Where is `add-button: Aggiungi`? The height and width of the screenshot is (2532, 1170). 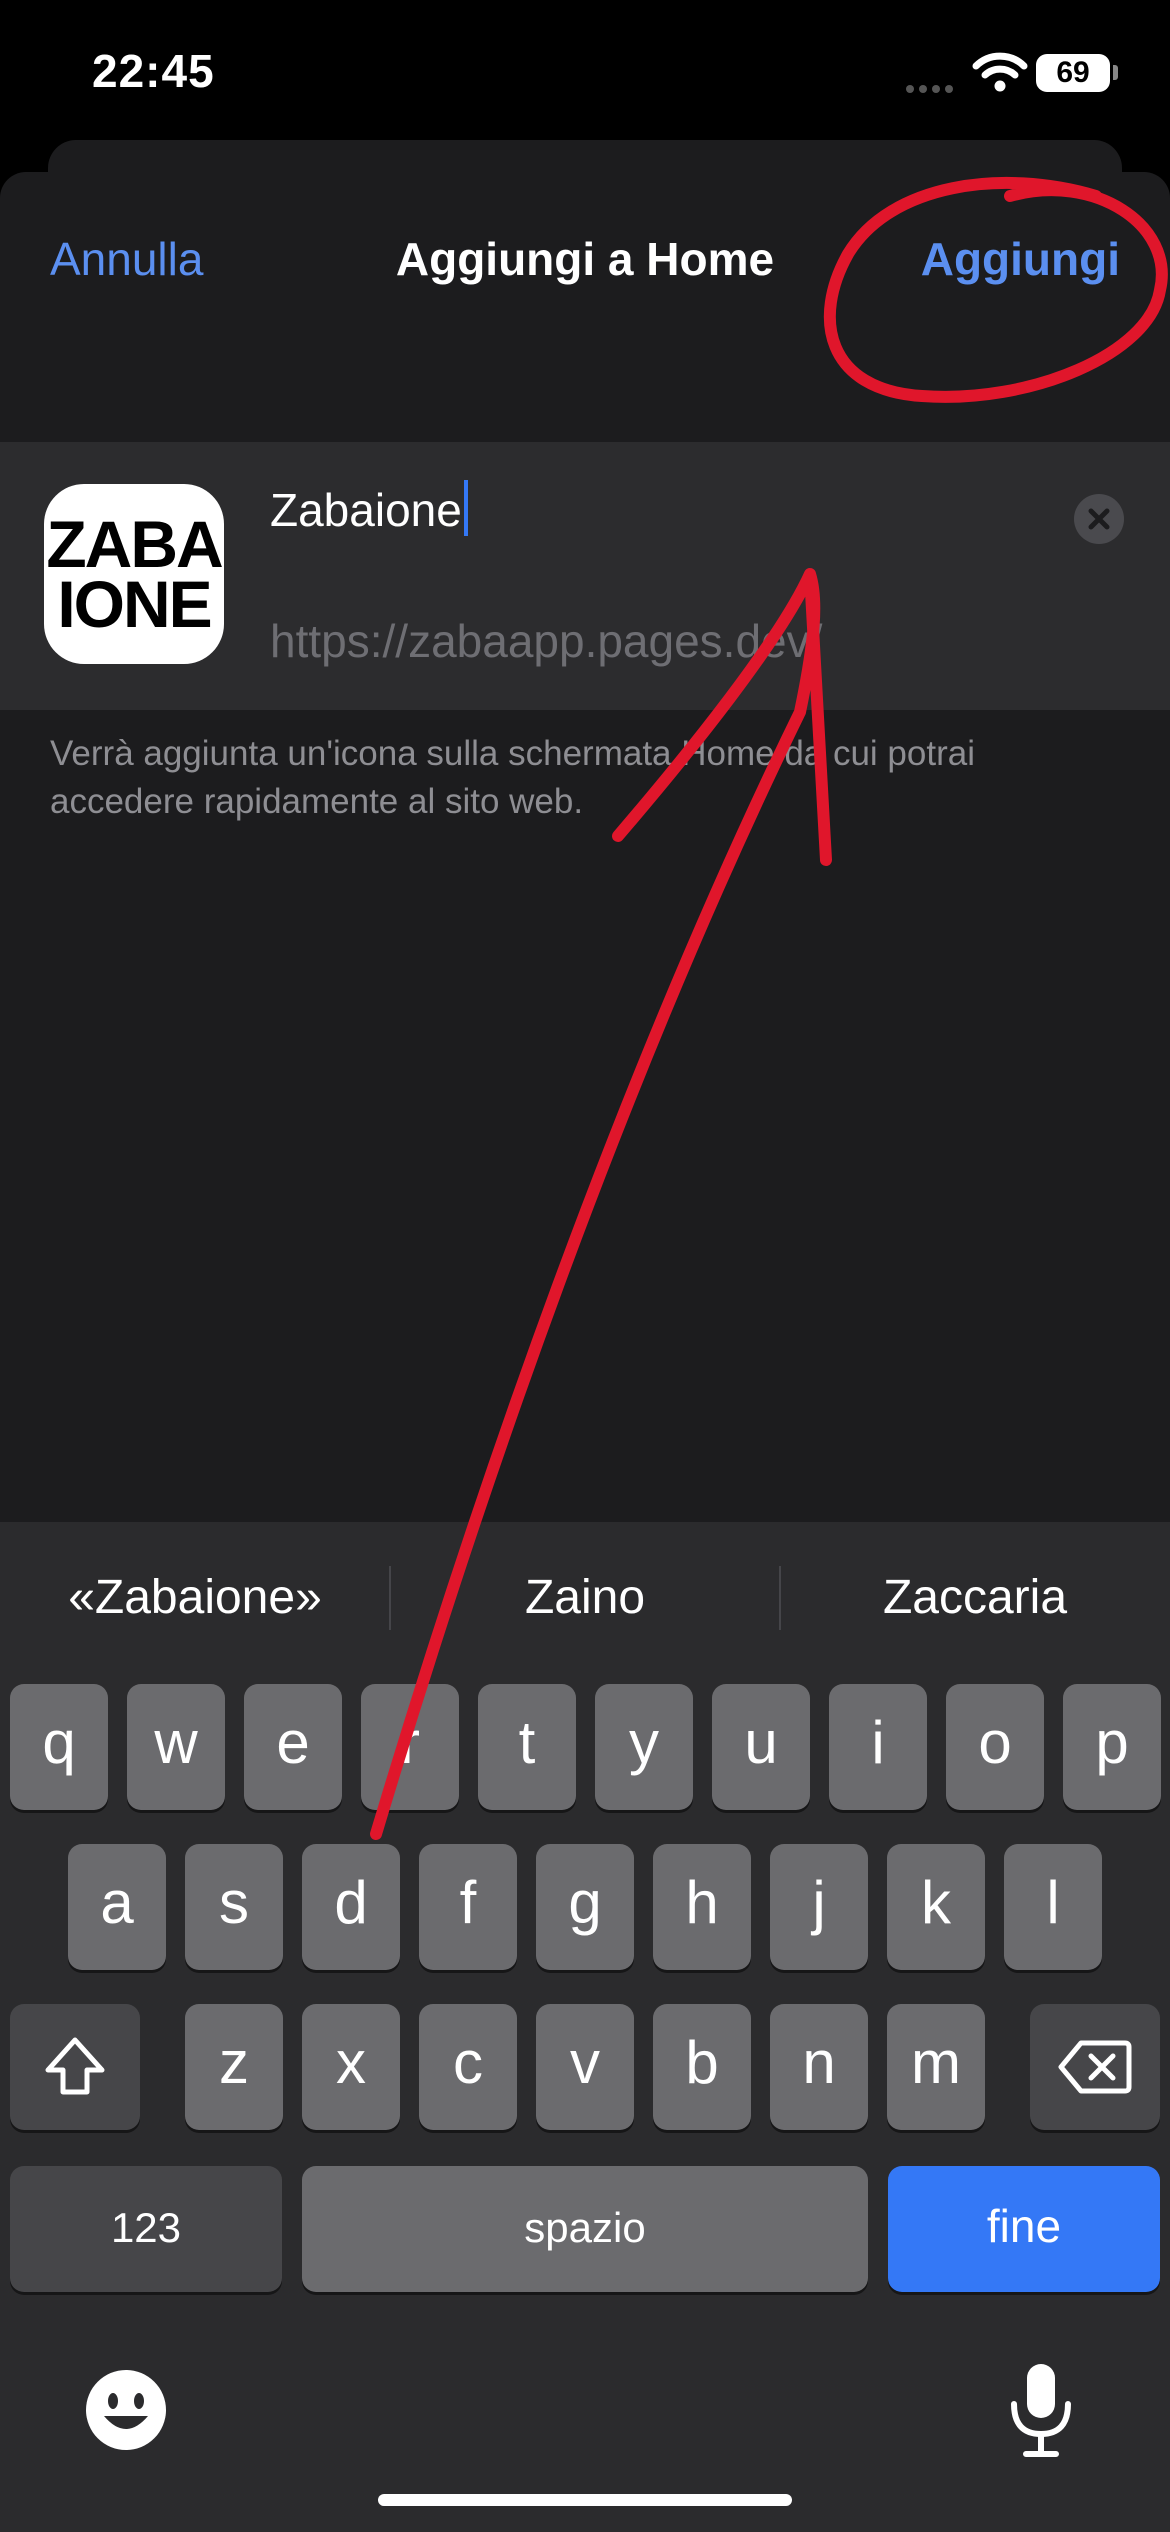 add-button: Aggiungi is located at coordinates (1020, 259).